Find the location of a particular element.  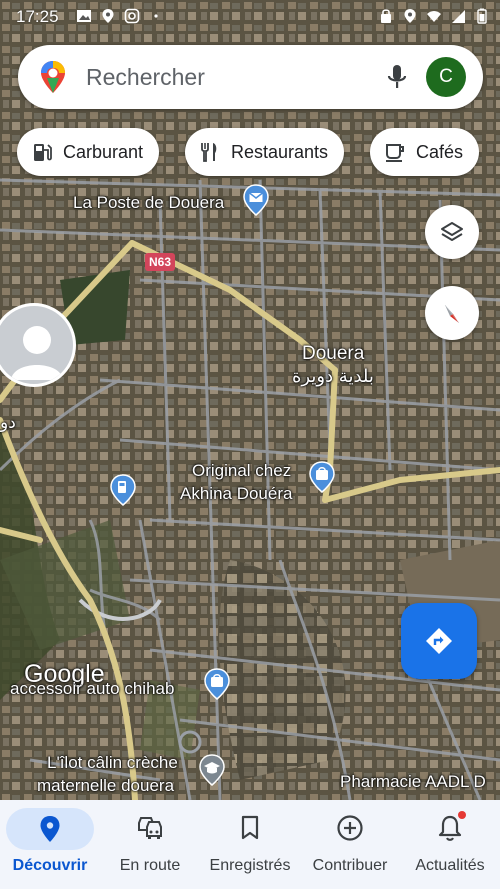

chip-cafes: Cafés is located at coordinates (425, 152).